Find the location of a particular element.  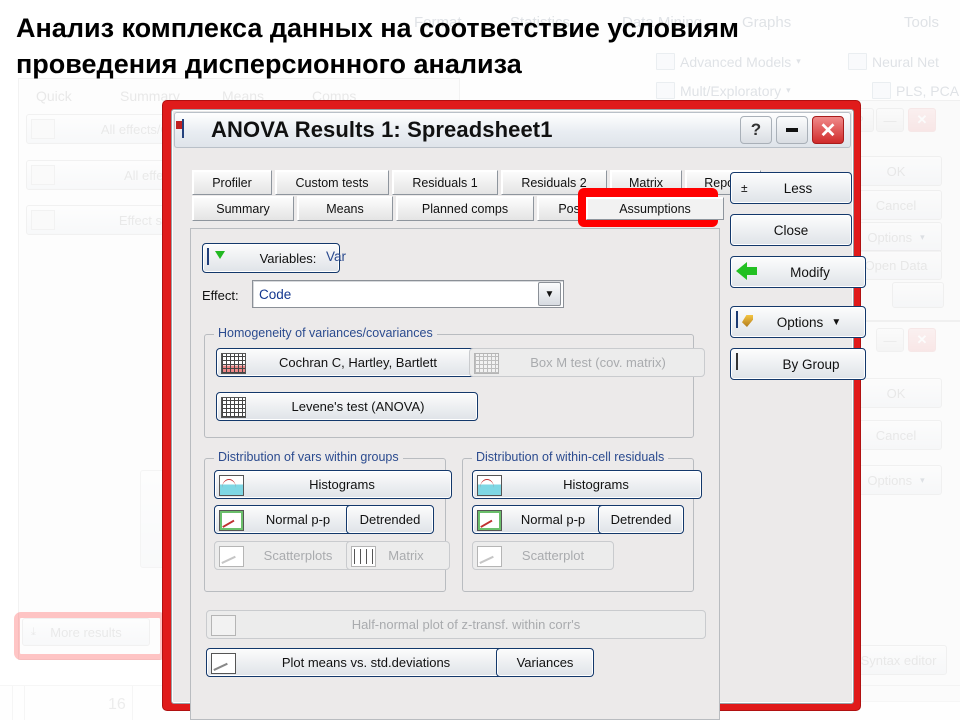

dist-vars-histograms-button: Histograms is located at coordinates (333, 484).